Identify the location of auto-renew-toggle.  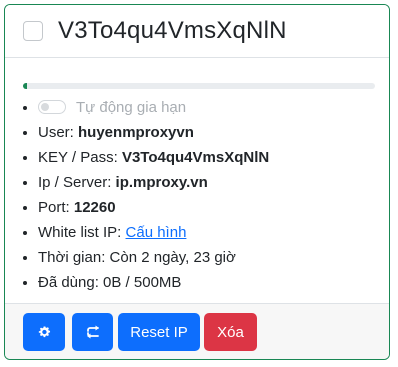
(52, 107).